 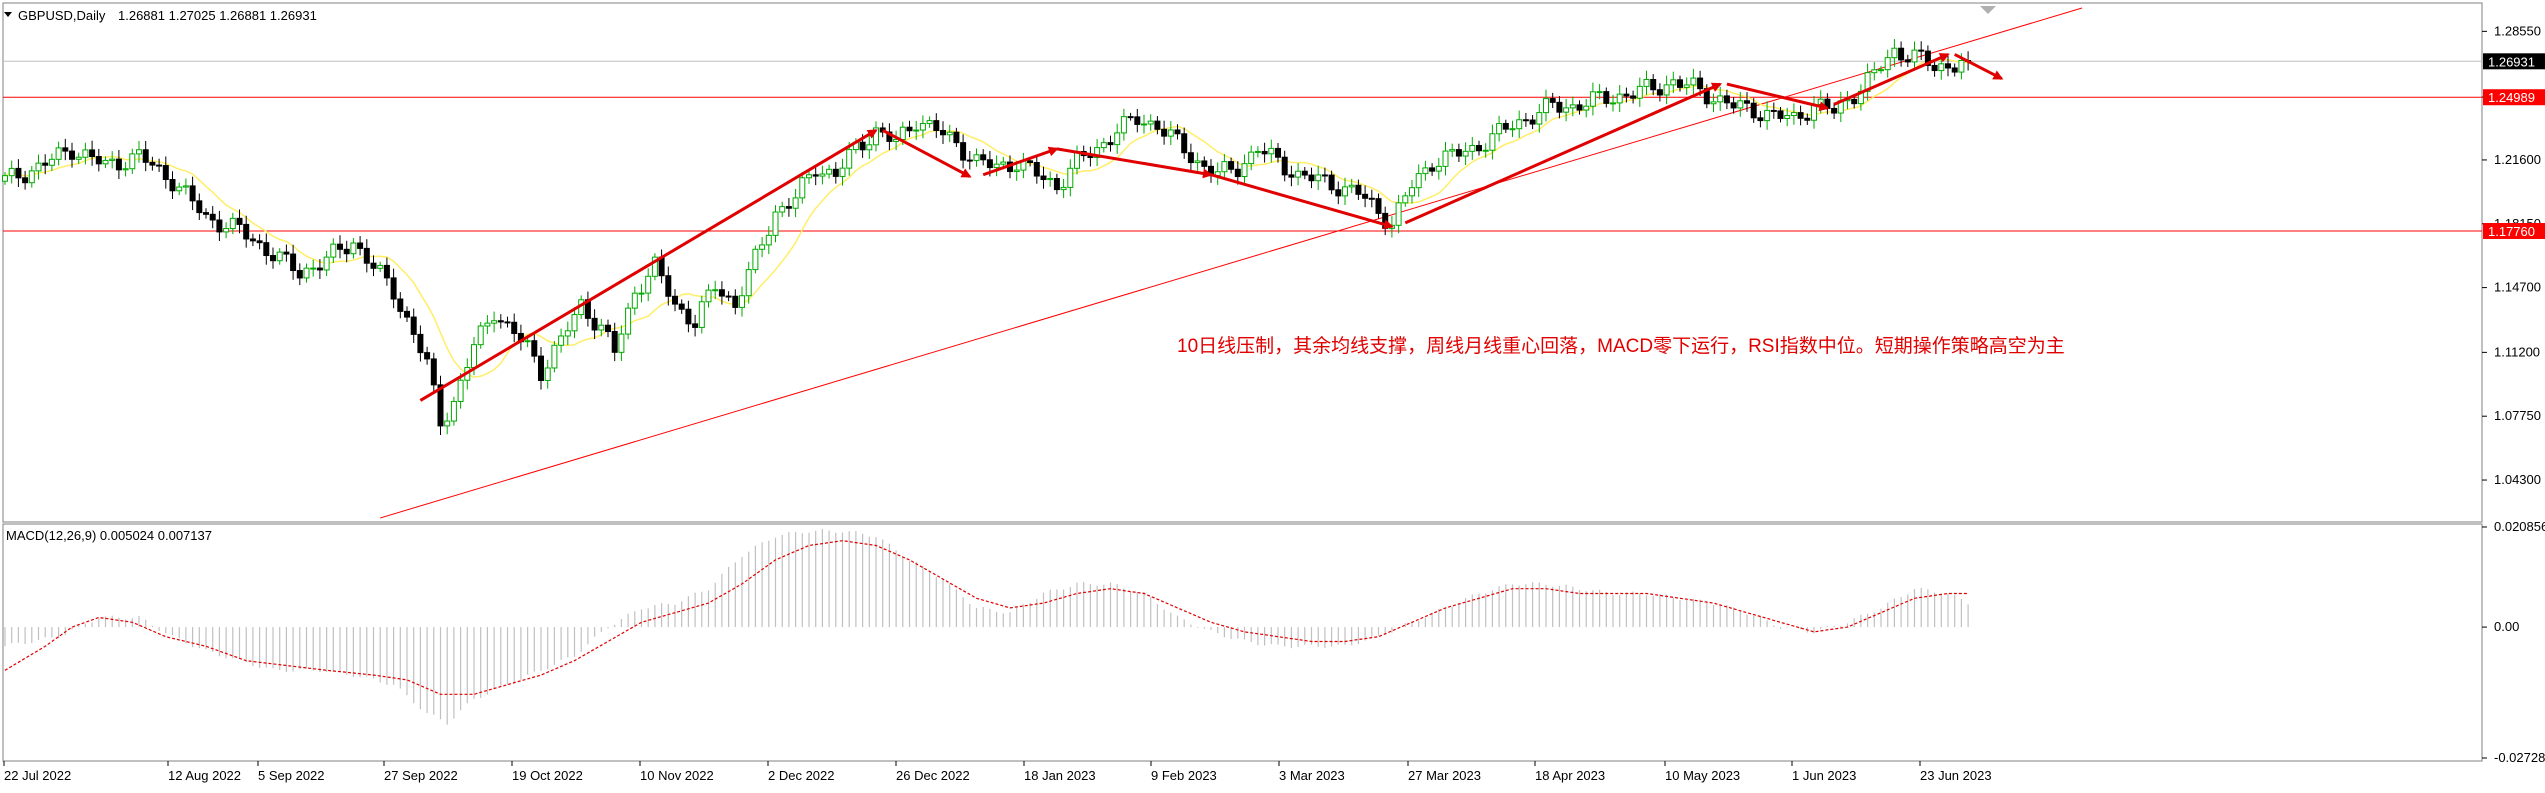 I want to click on time-tick-label: 27 Mar 2023, so click(x=1444, y=775).